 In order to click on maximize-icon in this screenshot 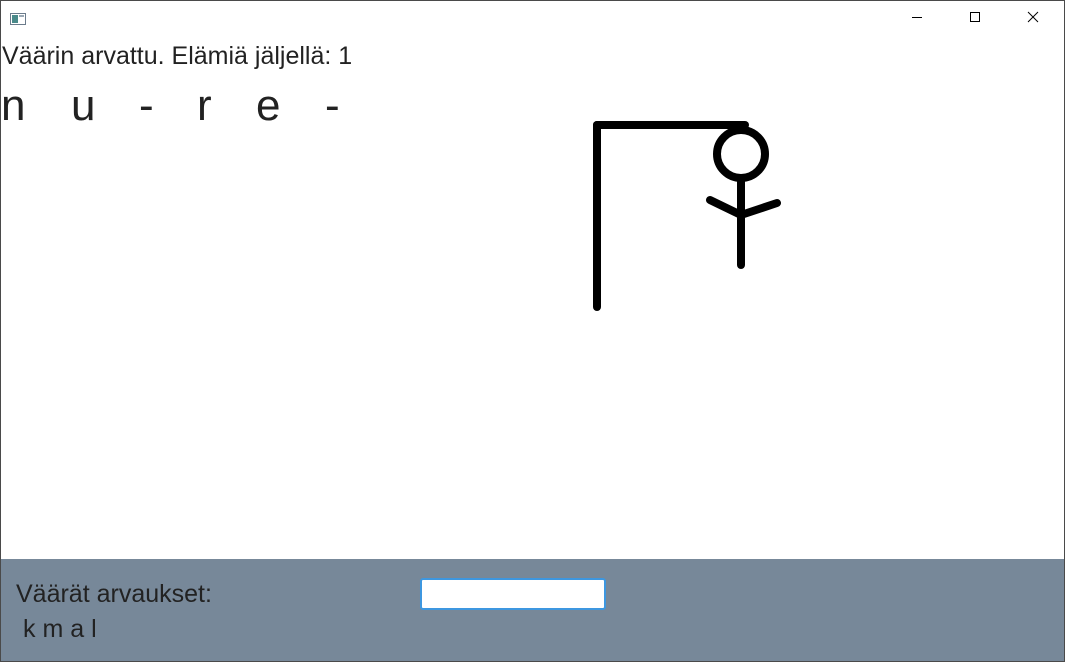, I will do `click(975, 19)`.